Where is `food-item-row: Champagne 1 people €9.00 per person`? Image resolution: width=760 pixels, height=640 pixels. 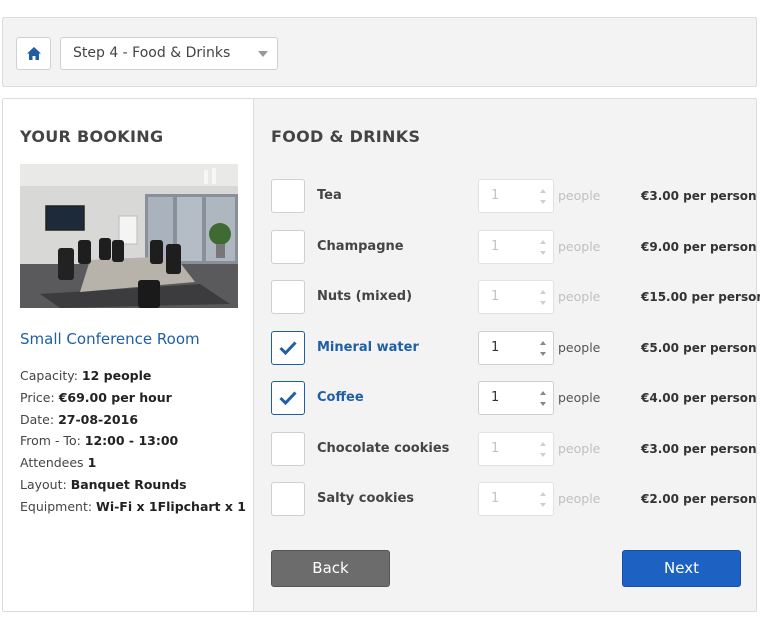
food-item-row: Champagne 1 people €9.00 per person is located at coordinates (514, 247).